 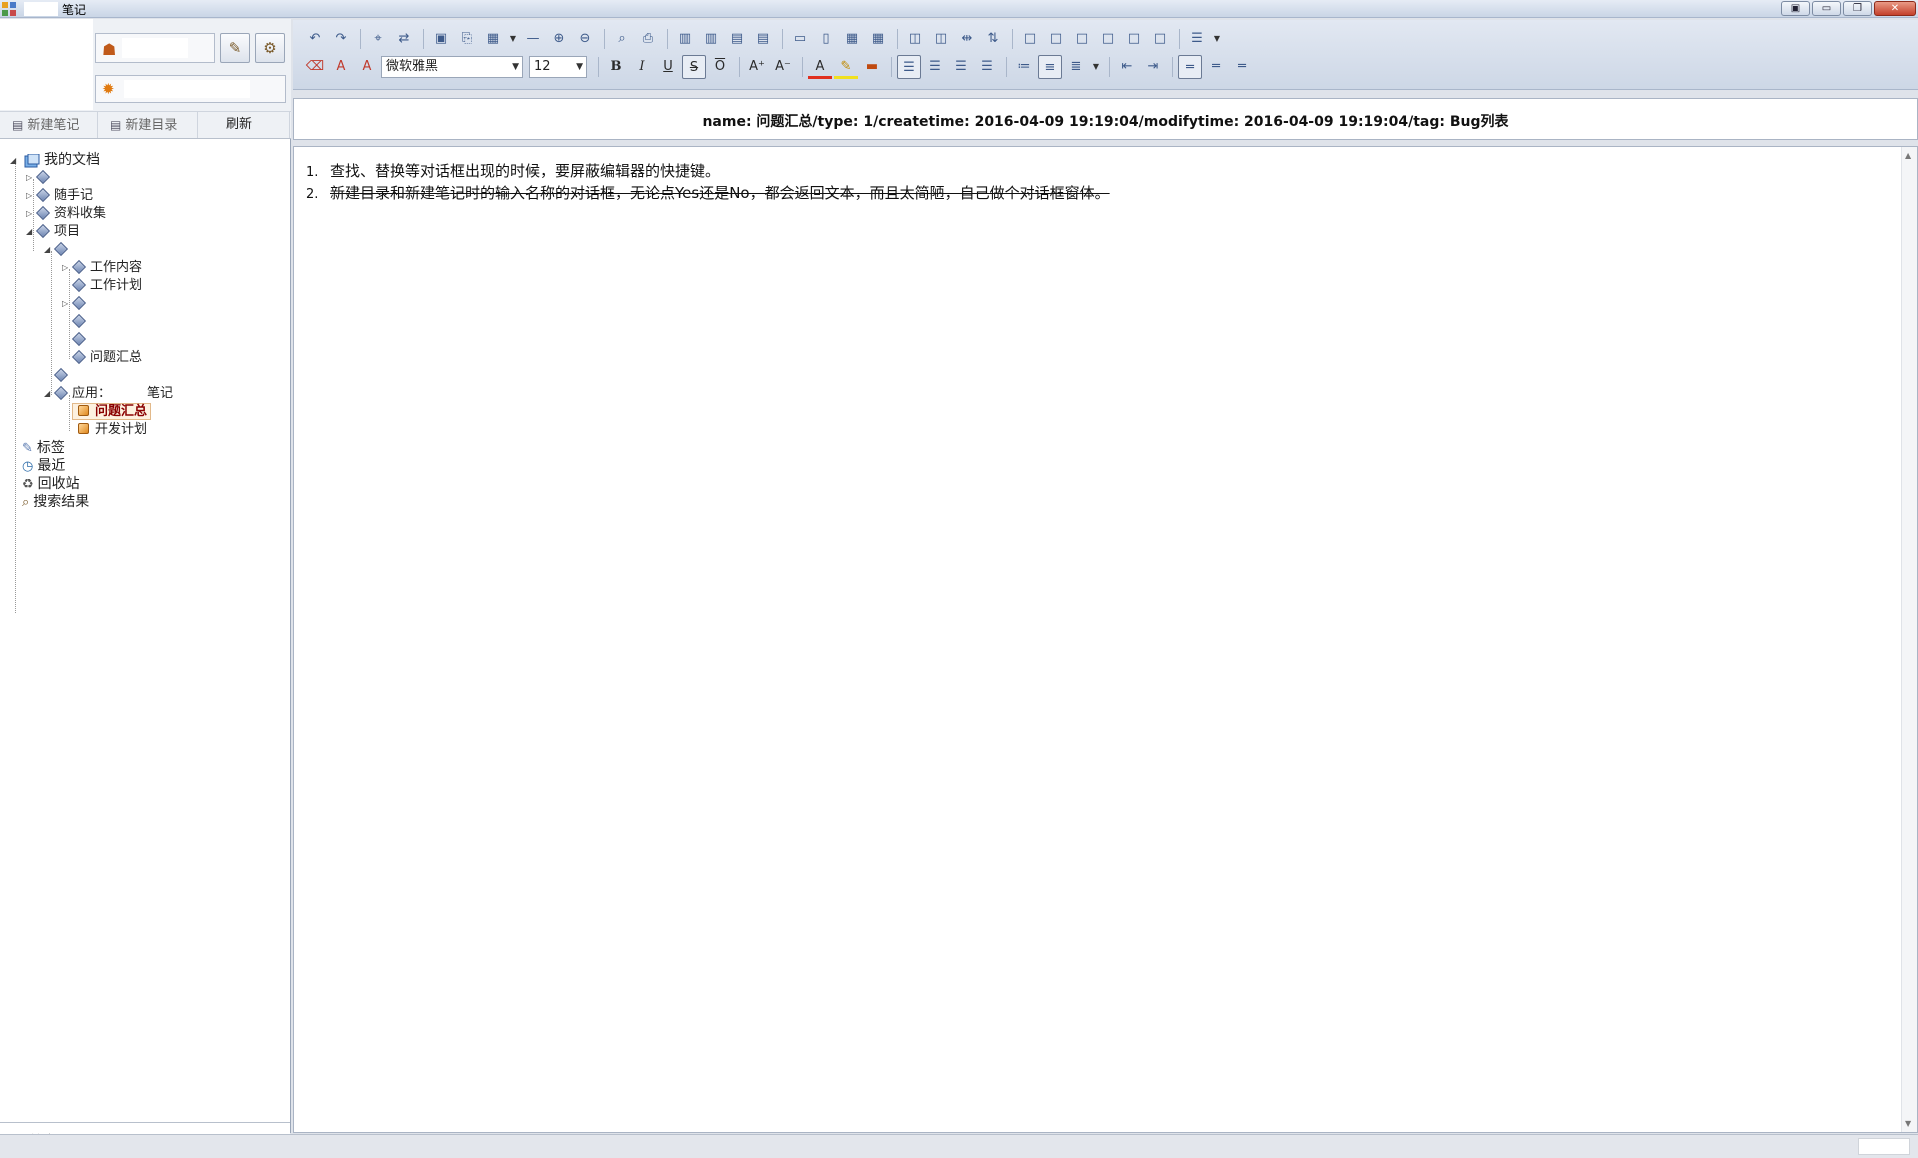 What do you see at coordinates (55, 502) in the screenshot?
I see `tree-item-search-results: ⌕ 搜索结果` at bounding box center [55, 502].